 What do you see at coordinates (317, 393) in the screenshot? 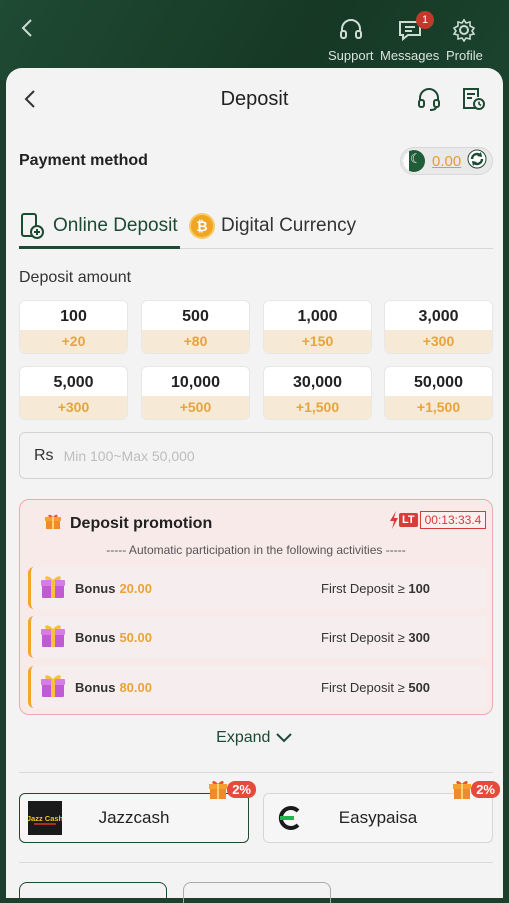
I see `amount-option: 30,000 +1,500` at bounding box center [317, 393].